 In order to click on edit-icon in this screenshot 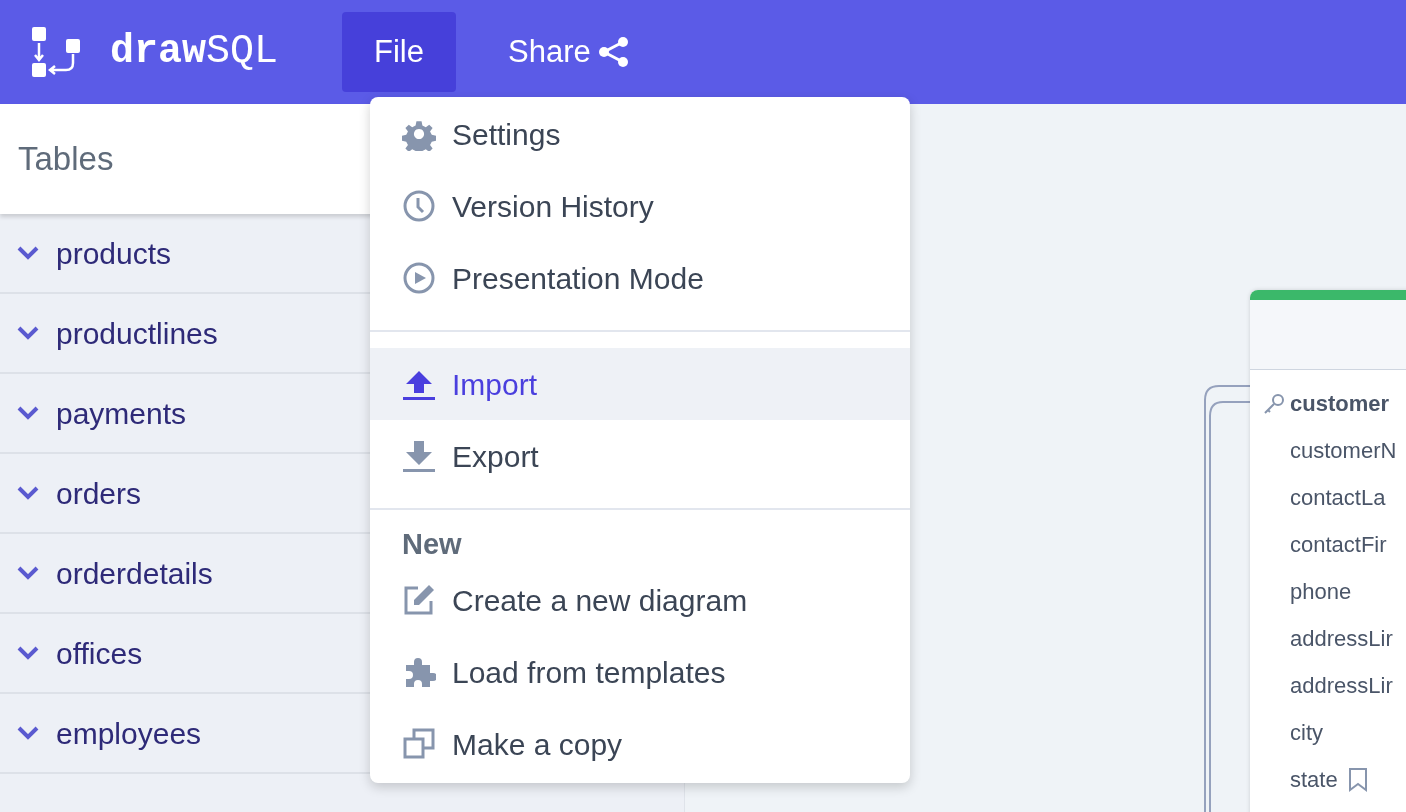, I will do `click(419, 600)`.